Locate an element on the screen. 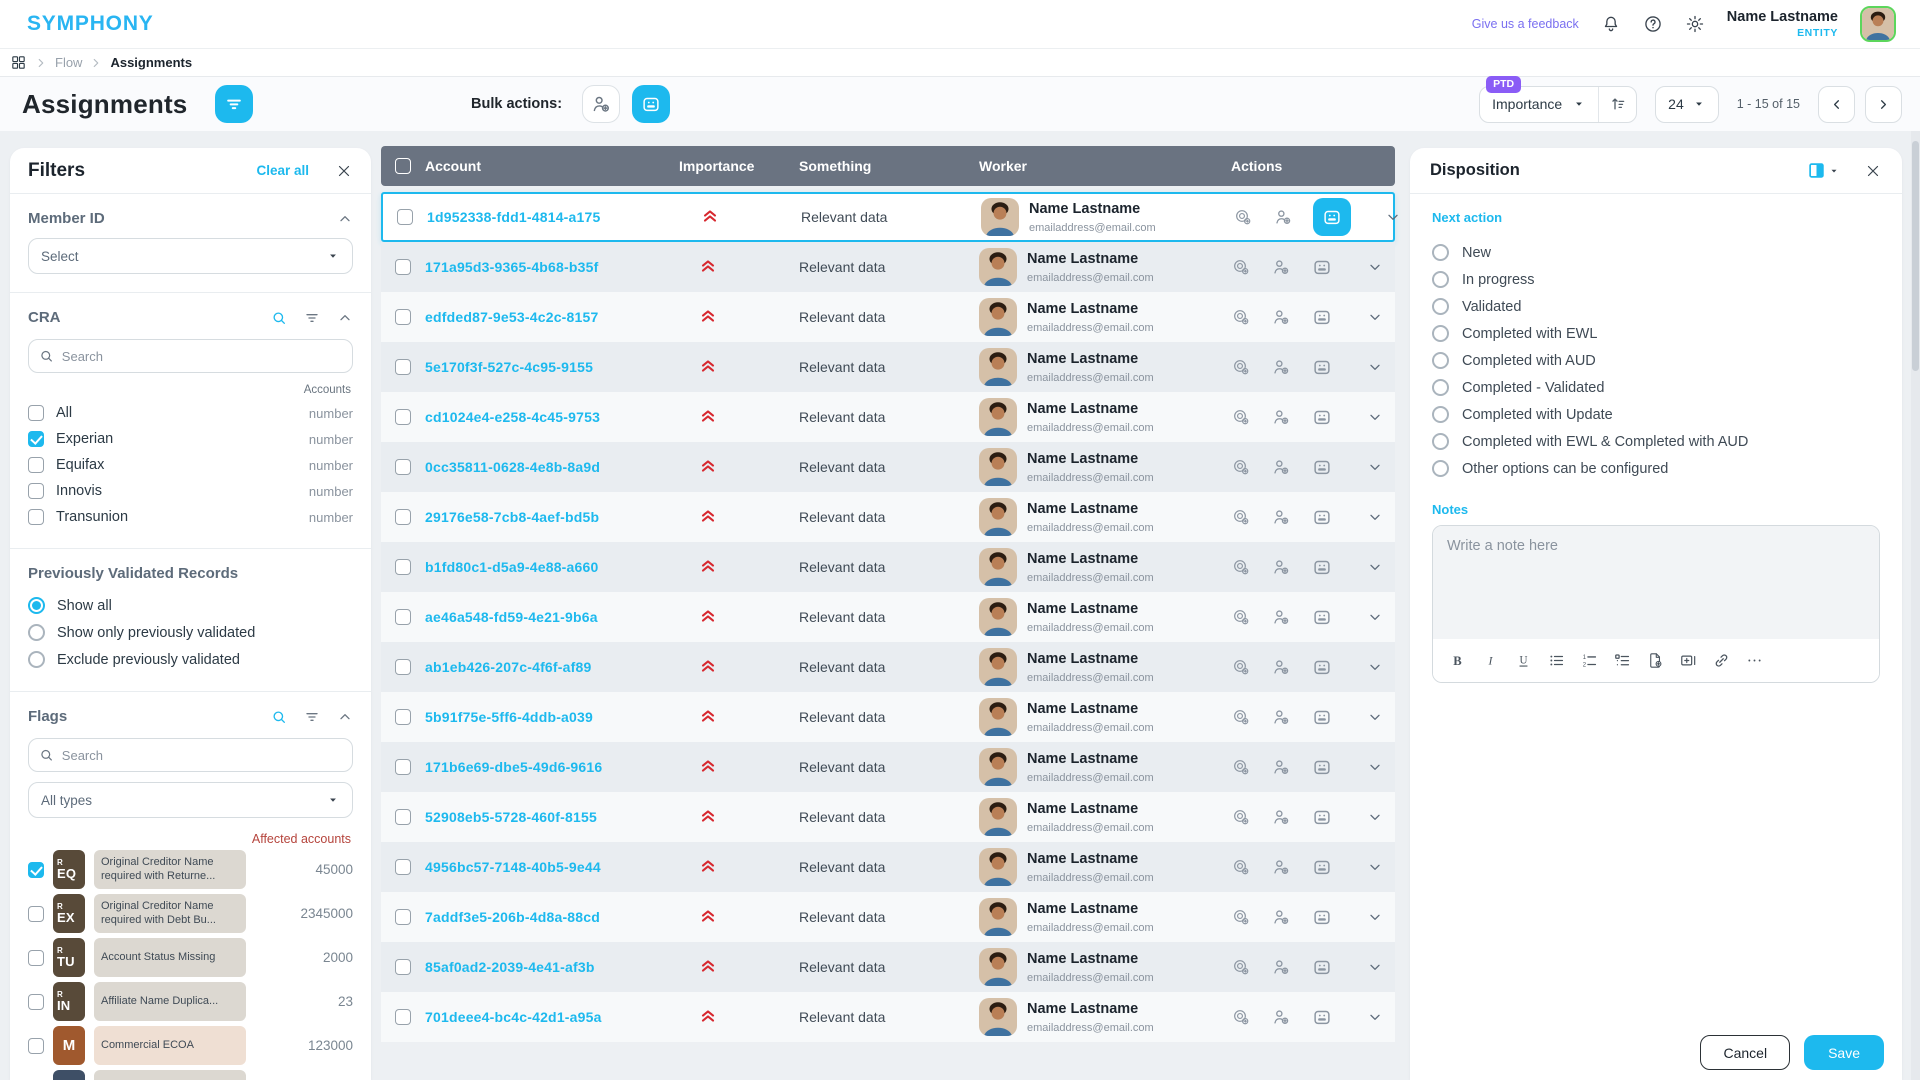 This screenshot has width=1920, height=1080. account-link: ab1eb426-207c-4f6f-af89 is located at coordinates (508, 667).